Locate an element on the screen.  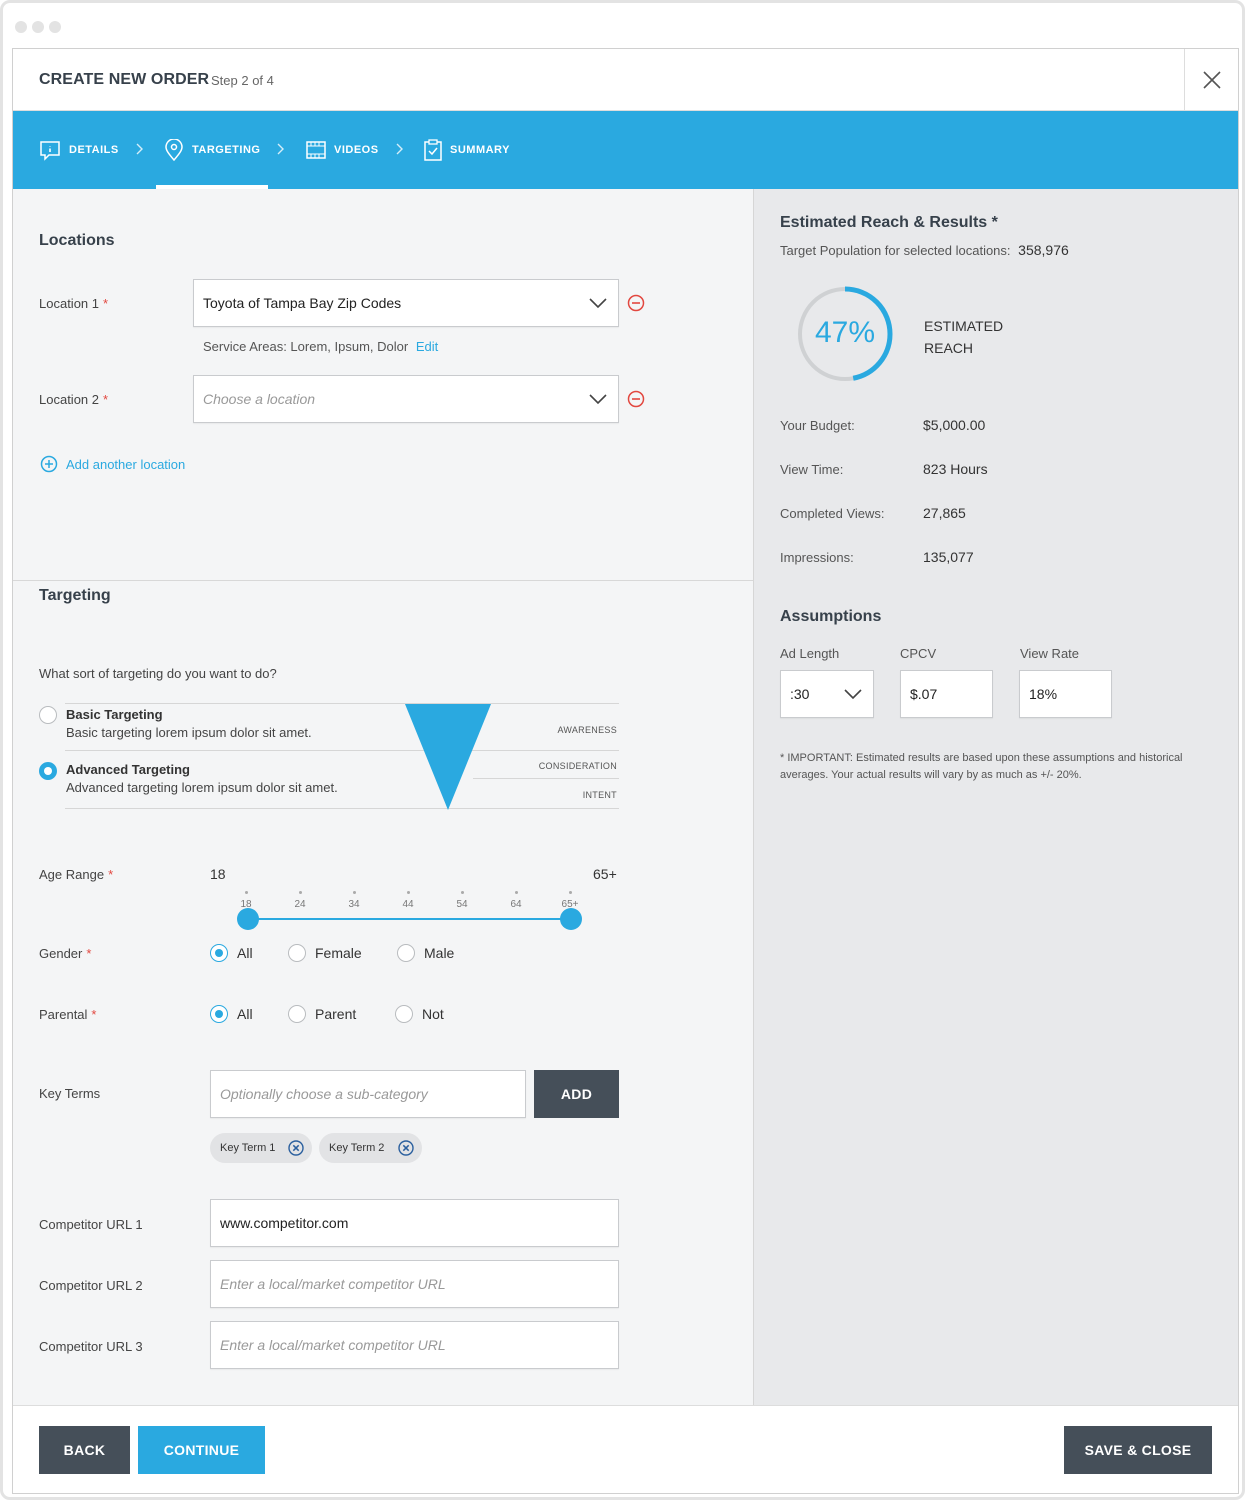
impressions-value: 135,077 is located at coordinates (948, 557).